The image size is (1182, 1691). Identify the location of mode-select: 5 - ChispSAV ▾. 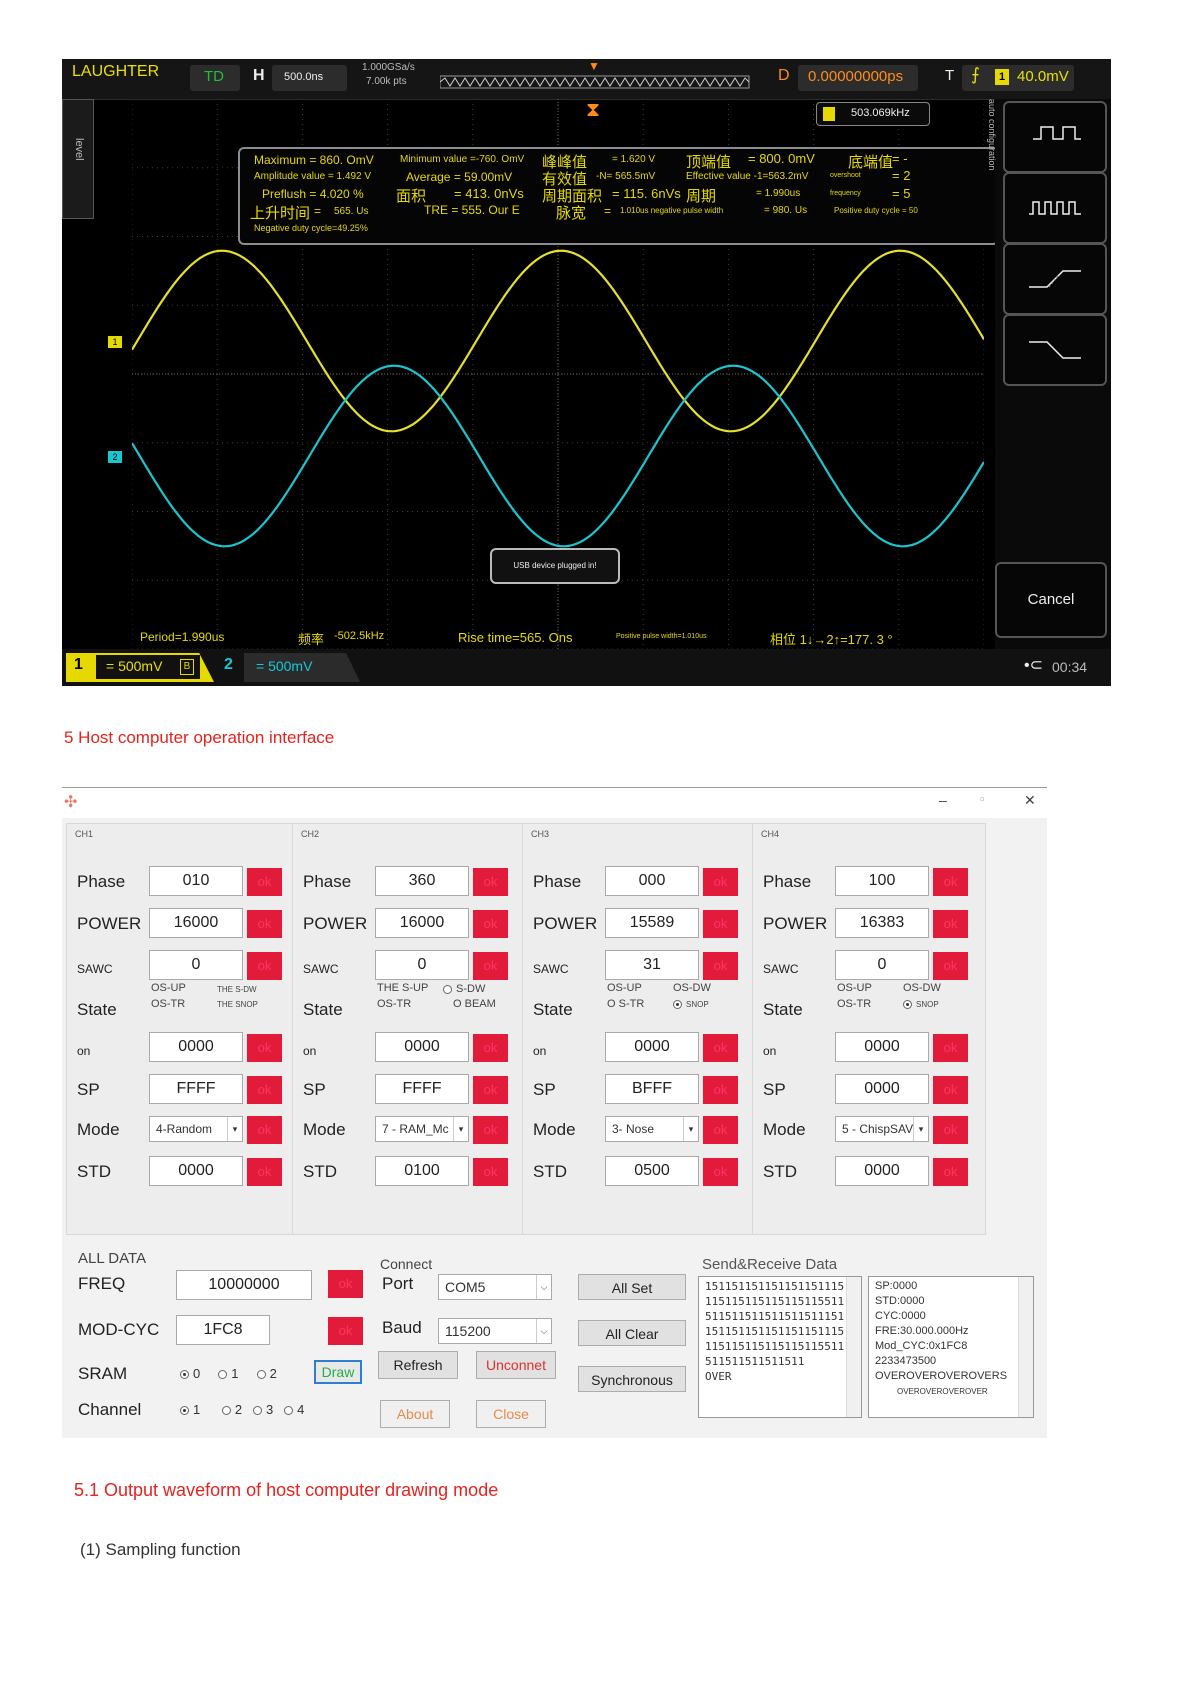
(882, 1129).